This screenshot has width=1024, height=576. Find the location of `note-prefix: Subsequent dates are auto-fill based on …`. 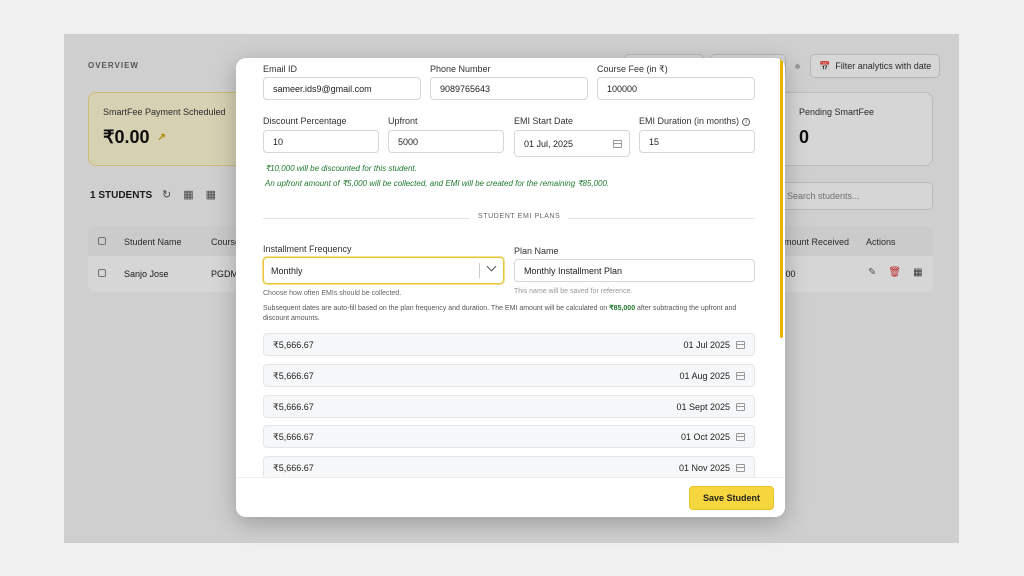

note-prefix: Subsequent dates are auto-fill based on … is located at coordinates (436, 308).